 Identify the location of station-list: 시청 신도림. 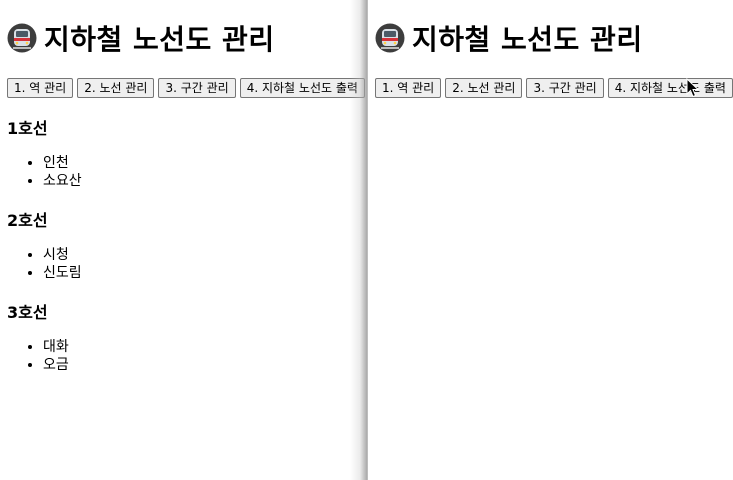
(186, 264).